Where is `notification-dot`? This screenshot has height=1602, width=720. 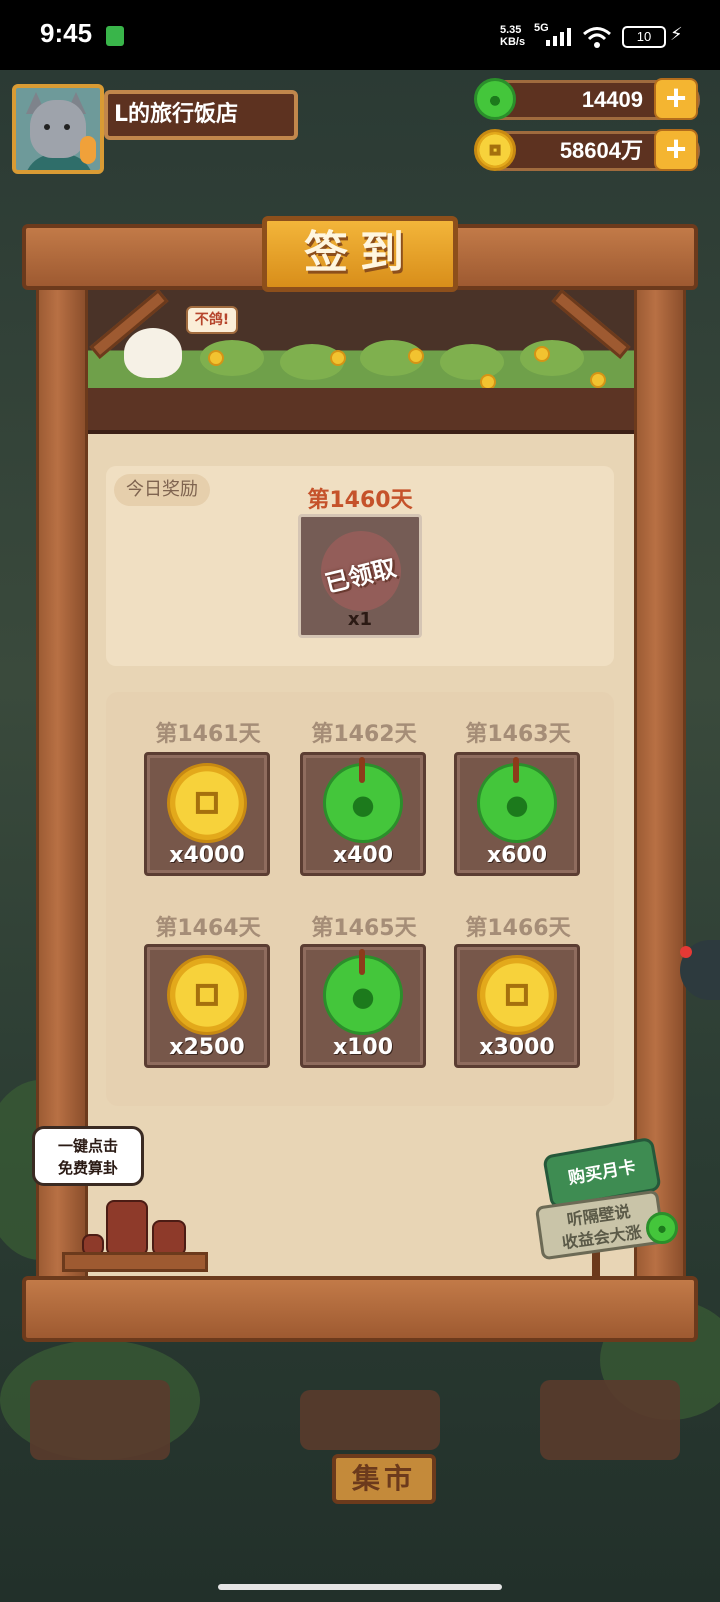
notification-dot is located at coordinates (686, 952).